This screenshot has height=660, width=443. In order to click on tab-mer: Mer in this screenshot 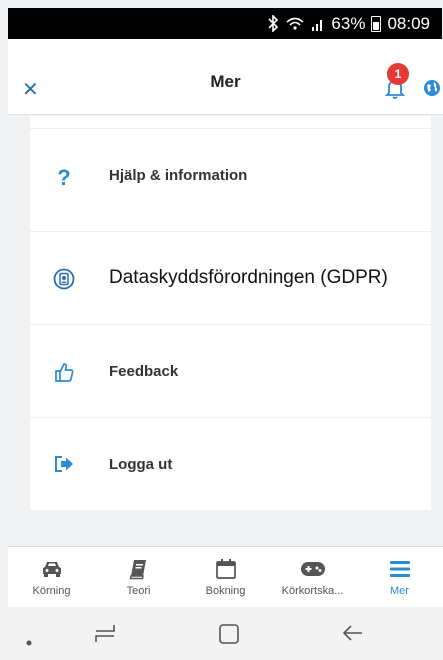, I will do `click(399, 577)`.